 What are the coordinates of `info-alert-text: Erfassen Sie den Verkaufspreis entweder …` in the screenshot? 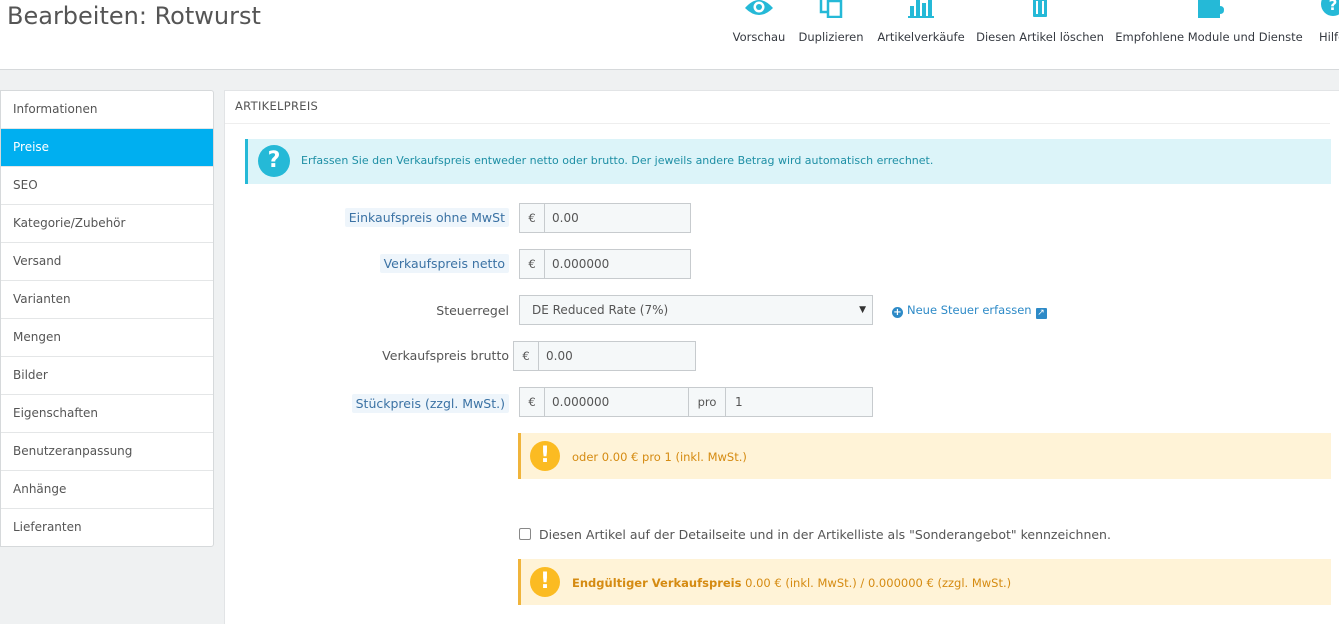 It's located at (617, 160).